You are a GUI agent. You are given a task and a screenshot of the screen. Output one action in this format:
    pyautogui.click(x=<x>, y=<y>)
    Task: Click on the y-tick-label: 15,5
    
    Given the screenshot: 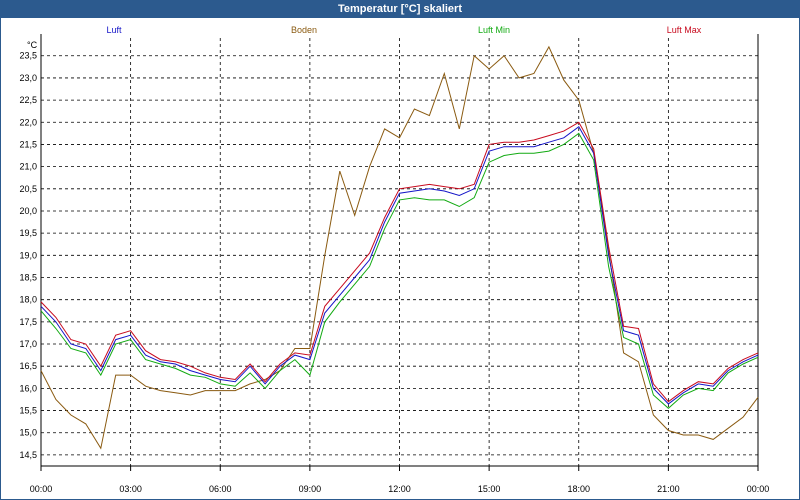 What is the action you would take?
    pyautogui.click(x=28, y=411)
    